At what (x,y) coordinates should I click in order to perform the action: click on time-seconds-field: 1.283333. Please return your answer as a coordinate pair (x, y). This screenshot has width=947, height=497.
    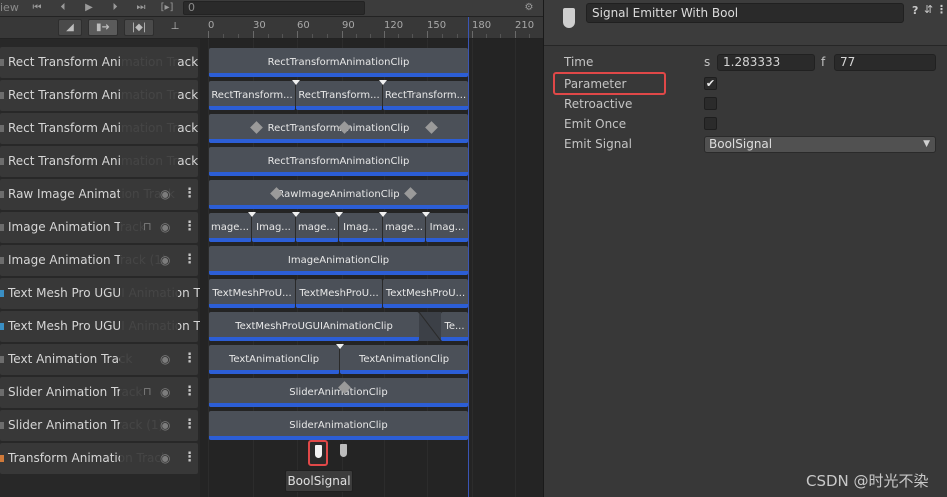
    Looking at the image, I should click on (766, 62).